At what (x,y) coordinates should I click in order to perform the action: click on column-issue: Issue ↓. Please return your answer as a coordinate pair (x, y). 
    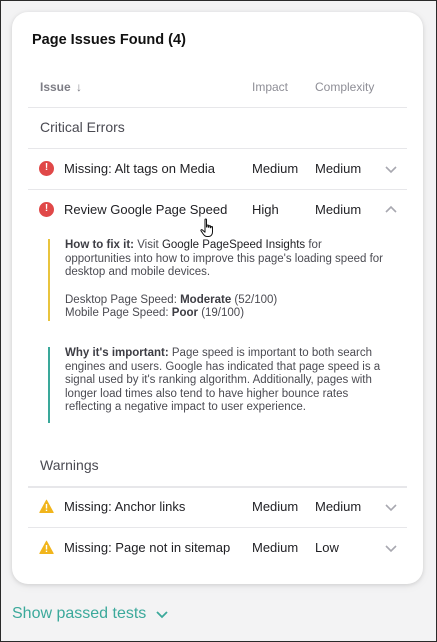
    Looking at the image, I should click on (61, 87).